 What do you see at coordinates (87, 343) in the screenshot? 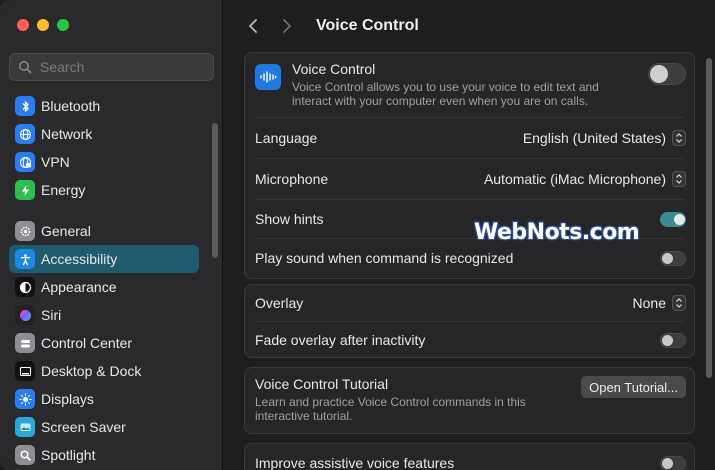
I see `sidebar-item-label: Control Center` at bounding box center [87, 343].